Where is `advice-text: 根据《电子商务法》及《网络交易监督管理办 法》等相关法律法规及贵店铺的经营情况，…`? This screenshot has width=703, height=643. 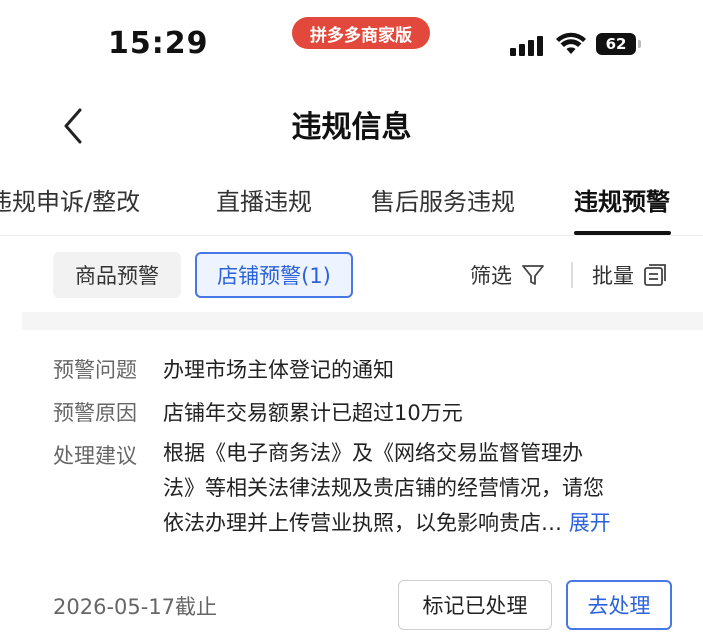
advice-text: 根据《电子商务法》及《网络交易监督管理办 法》等相关法律法规及贵店铺的经营情况，… is located at coordinates (413, 488).